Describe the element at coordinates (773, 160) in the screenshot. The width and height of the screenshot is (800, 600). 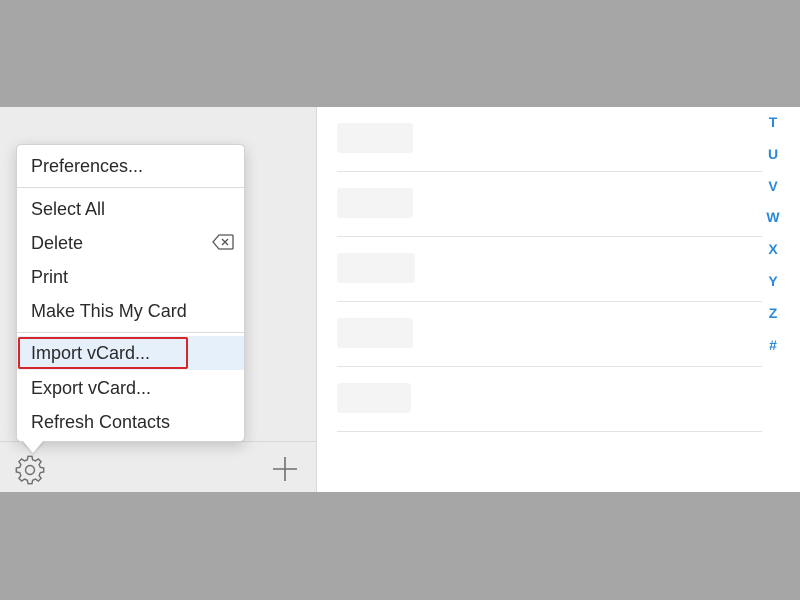
I see `index-letter-u: U` at that location.